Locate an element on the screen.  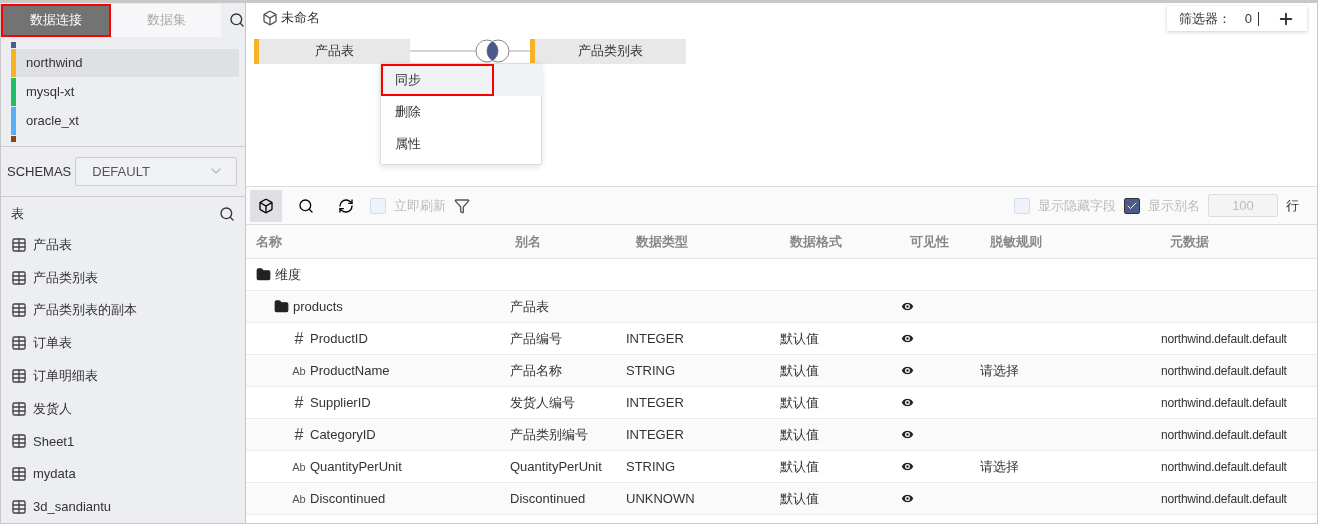
table-row: Ab Discontinued Discontinued UNKNOWN 默认值 northwind.default.default is located at coordinates (781, 499).